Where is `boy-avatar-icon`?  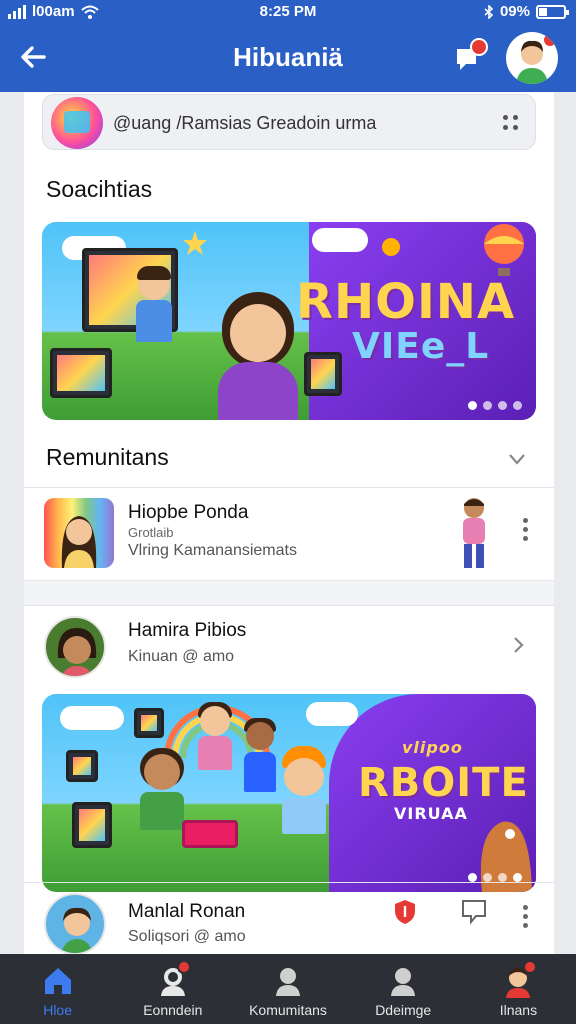
boy-avatar-icon is located at coordinates (77, 930).